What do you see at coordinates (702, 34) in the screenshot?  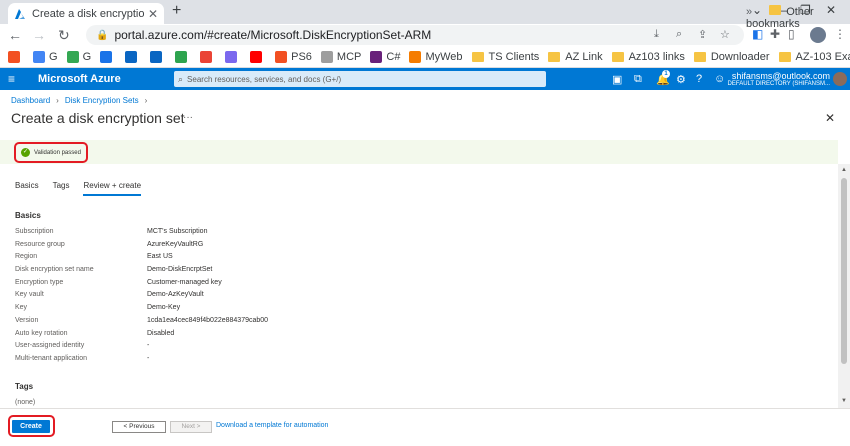 I see `share-icon: ⇪` at bounding box center [702, 34].